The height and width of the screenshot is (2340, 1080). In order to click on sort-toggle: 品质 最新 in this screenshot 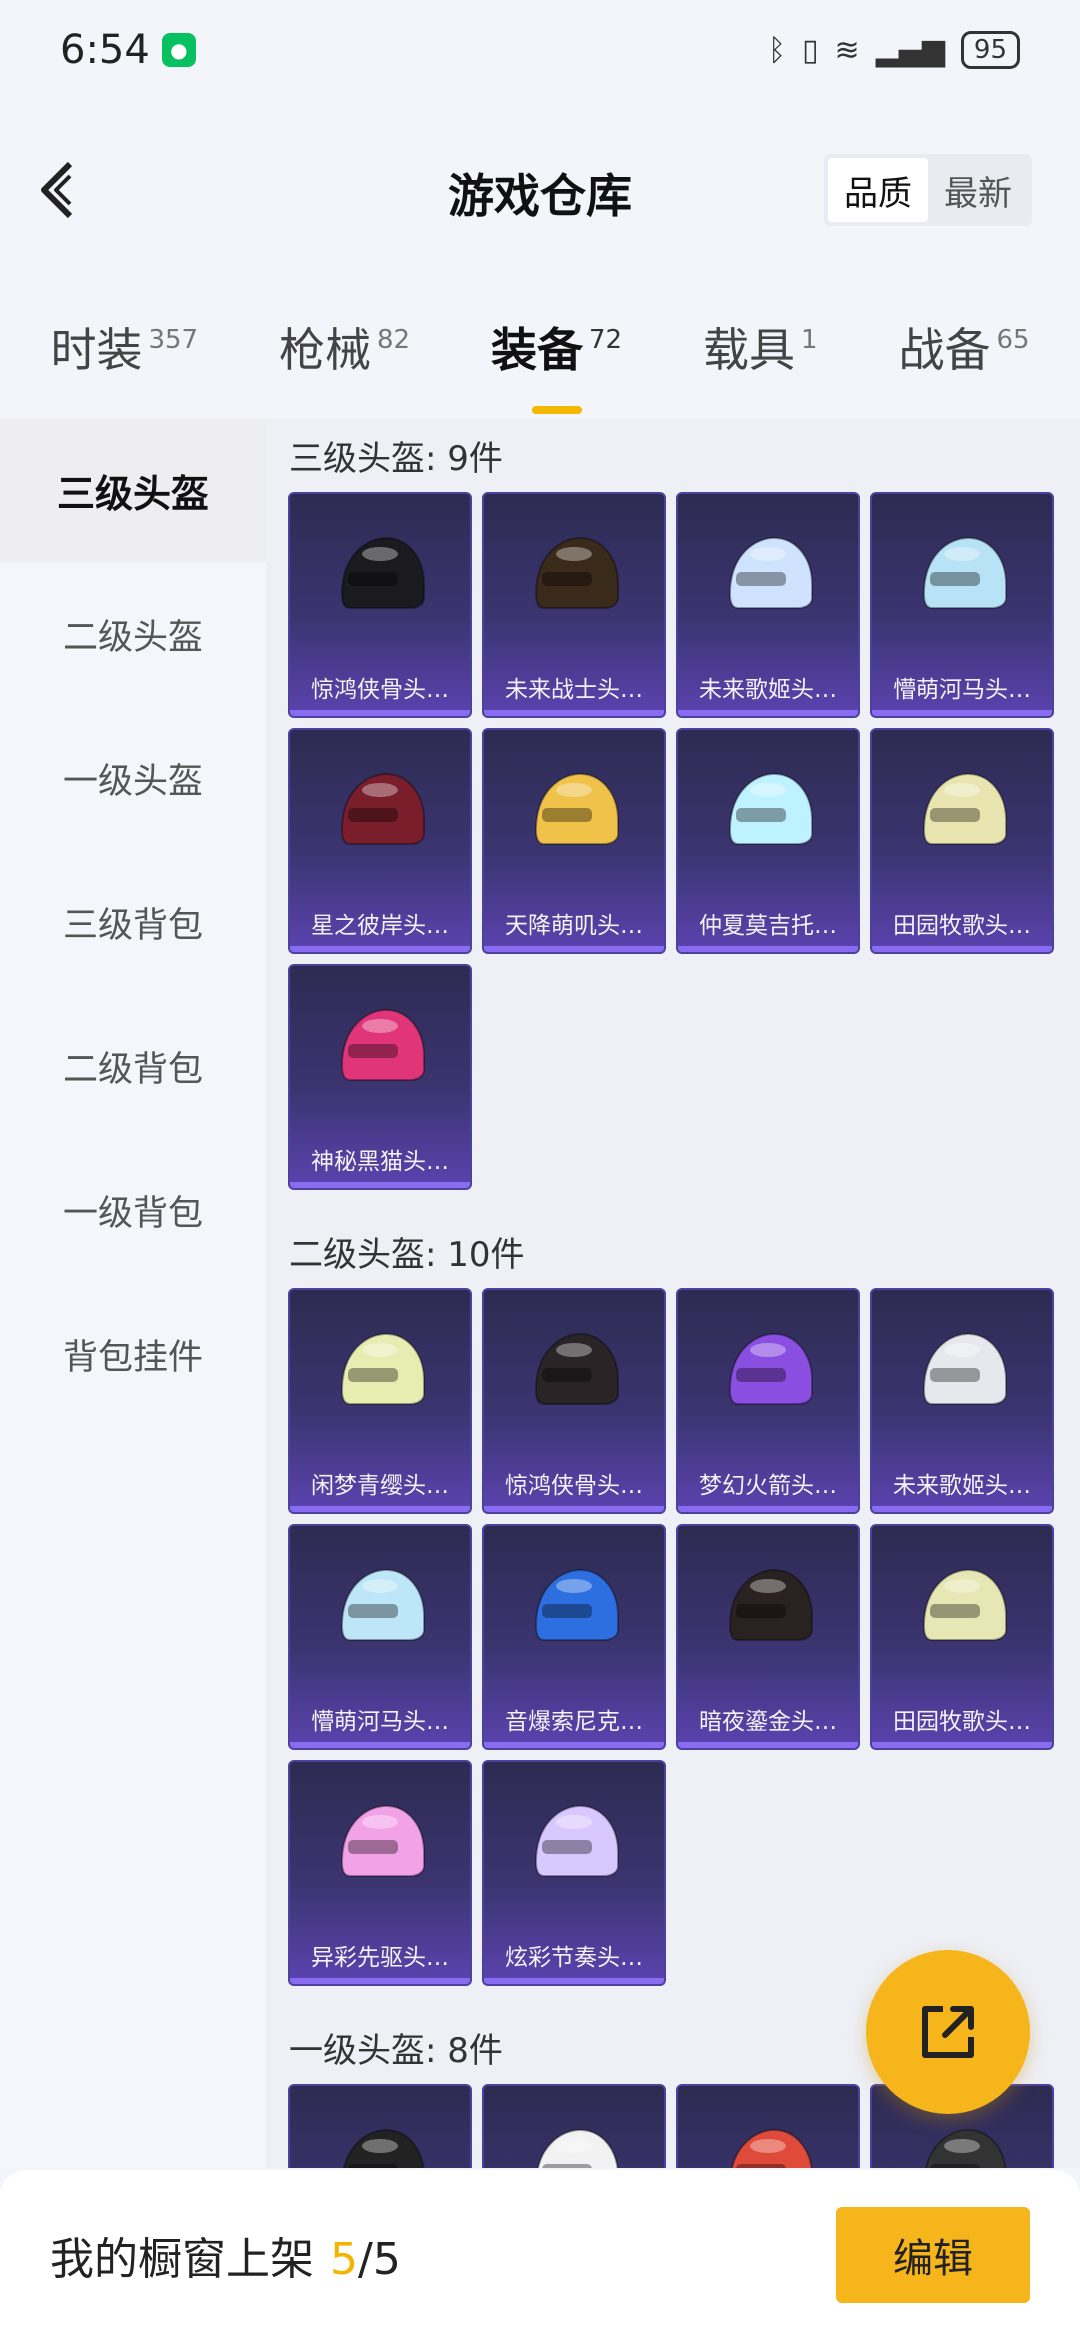, I will do `click(928, 190)`.